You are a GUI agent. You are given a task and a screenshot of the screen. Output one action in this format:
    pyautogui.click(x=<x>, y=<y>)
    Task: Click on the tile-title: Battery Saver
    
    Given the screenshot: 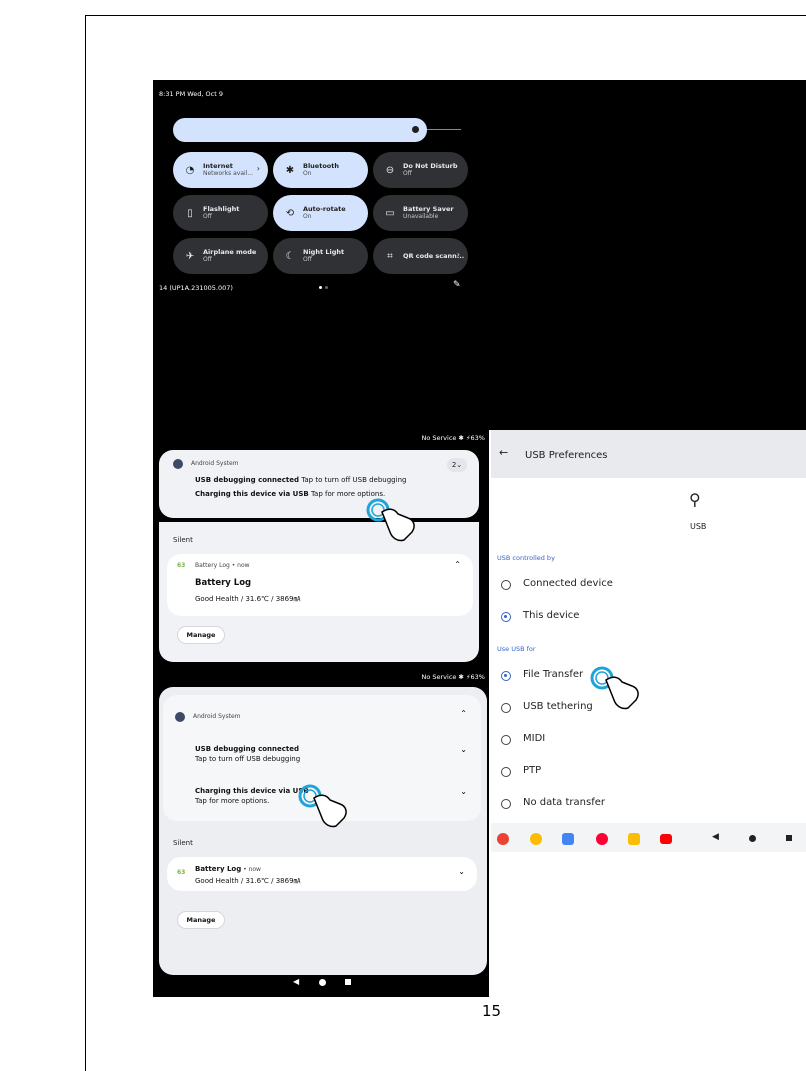 What is the action you would take?
    pyautogui.click(x=428, y=209)
    